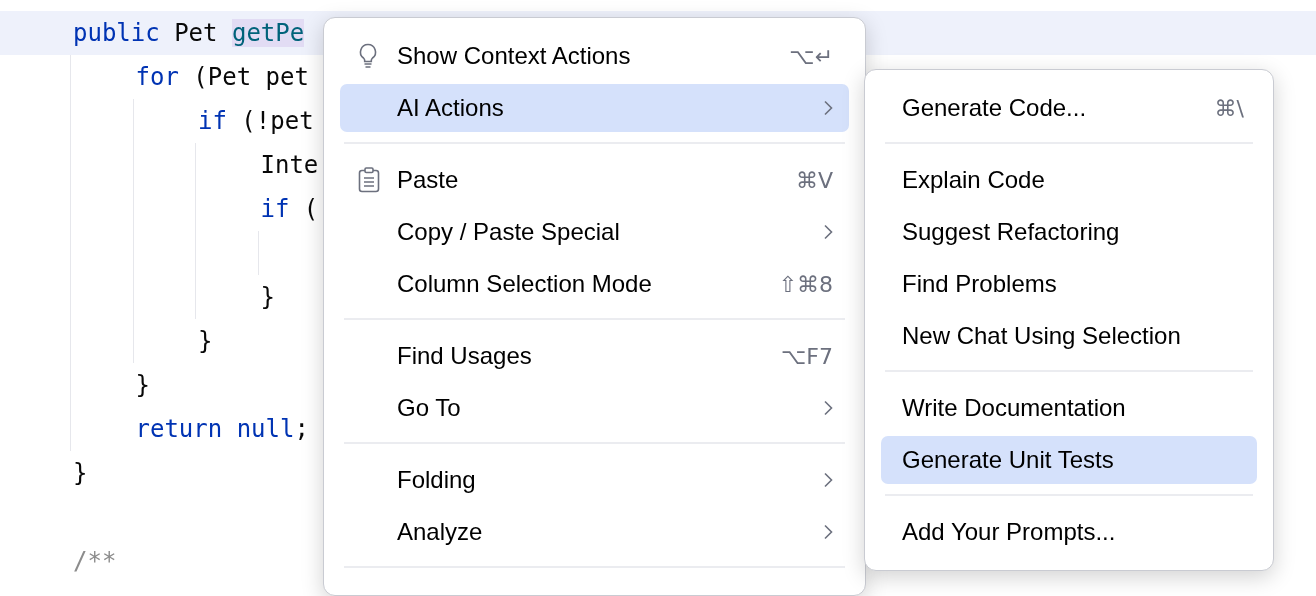 The image size is (1316, 596). I want to click on menu-item: Generate Code... ⌘\, so click(1069, 108).